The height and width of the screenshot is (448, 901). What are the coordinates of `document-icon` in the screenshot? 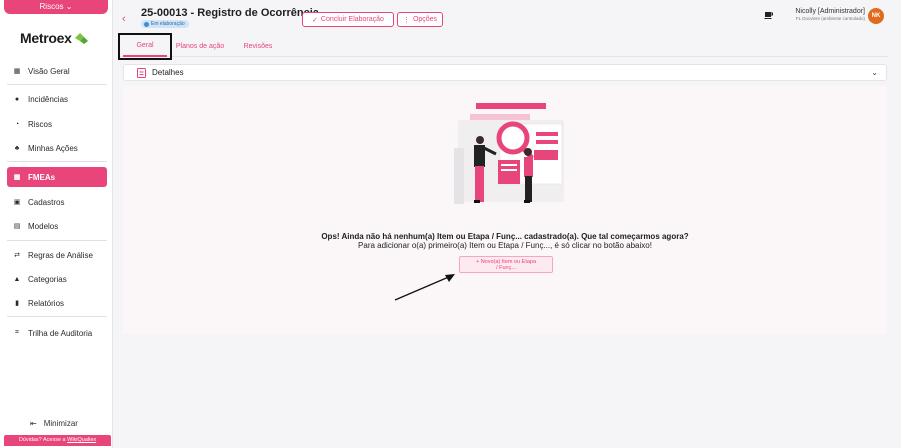 It's located at (141, 72).